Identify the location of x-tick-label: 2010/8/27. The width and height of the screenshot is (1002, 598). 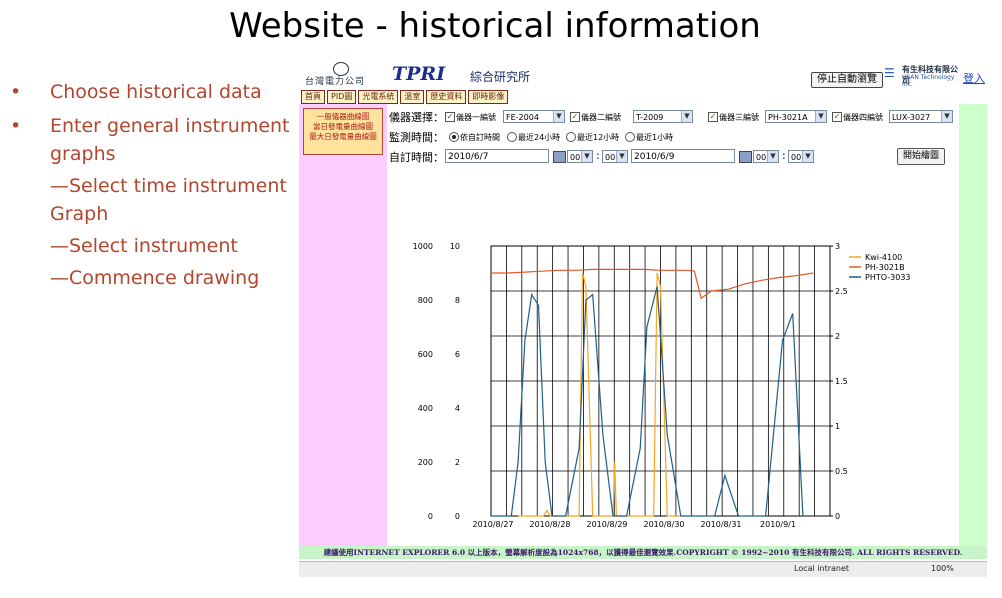
(492, 524).